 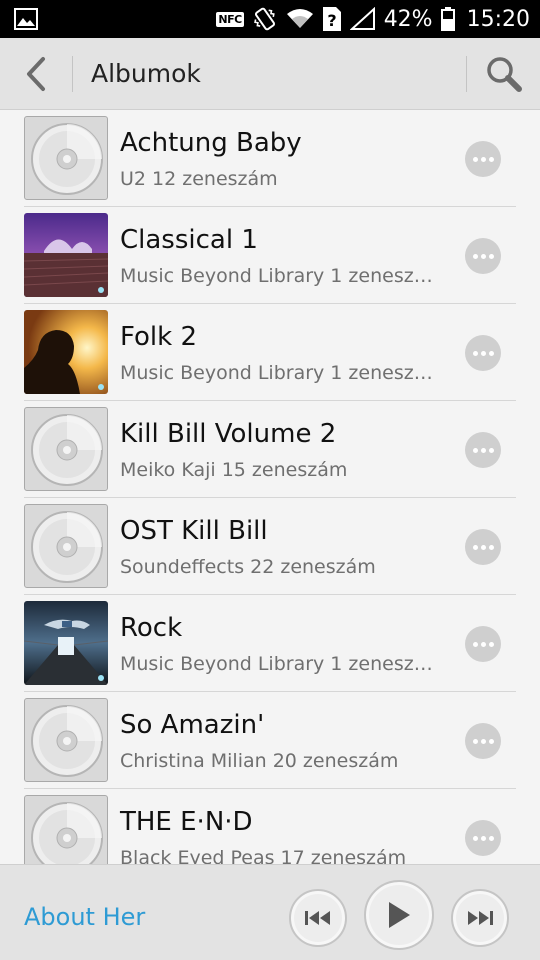 I want to click on sim-label: ?, so click(x=331, y=20).